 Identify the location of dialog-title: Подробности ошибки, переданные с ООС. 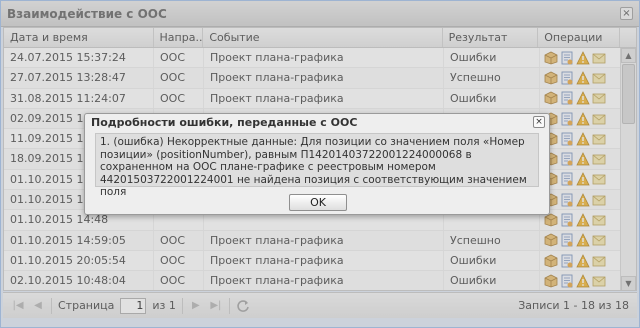
(224, 122).